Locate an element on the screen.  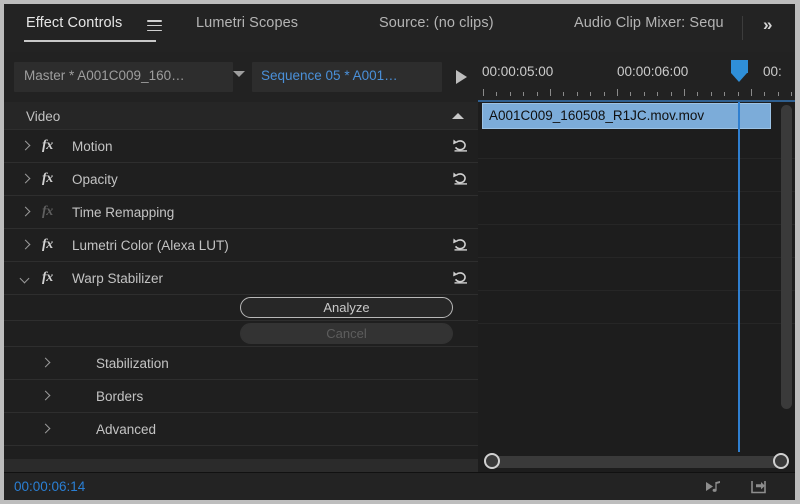
tab-source: Source: (no clips) is located at coordinates (436, 23).